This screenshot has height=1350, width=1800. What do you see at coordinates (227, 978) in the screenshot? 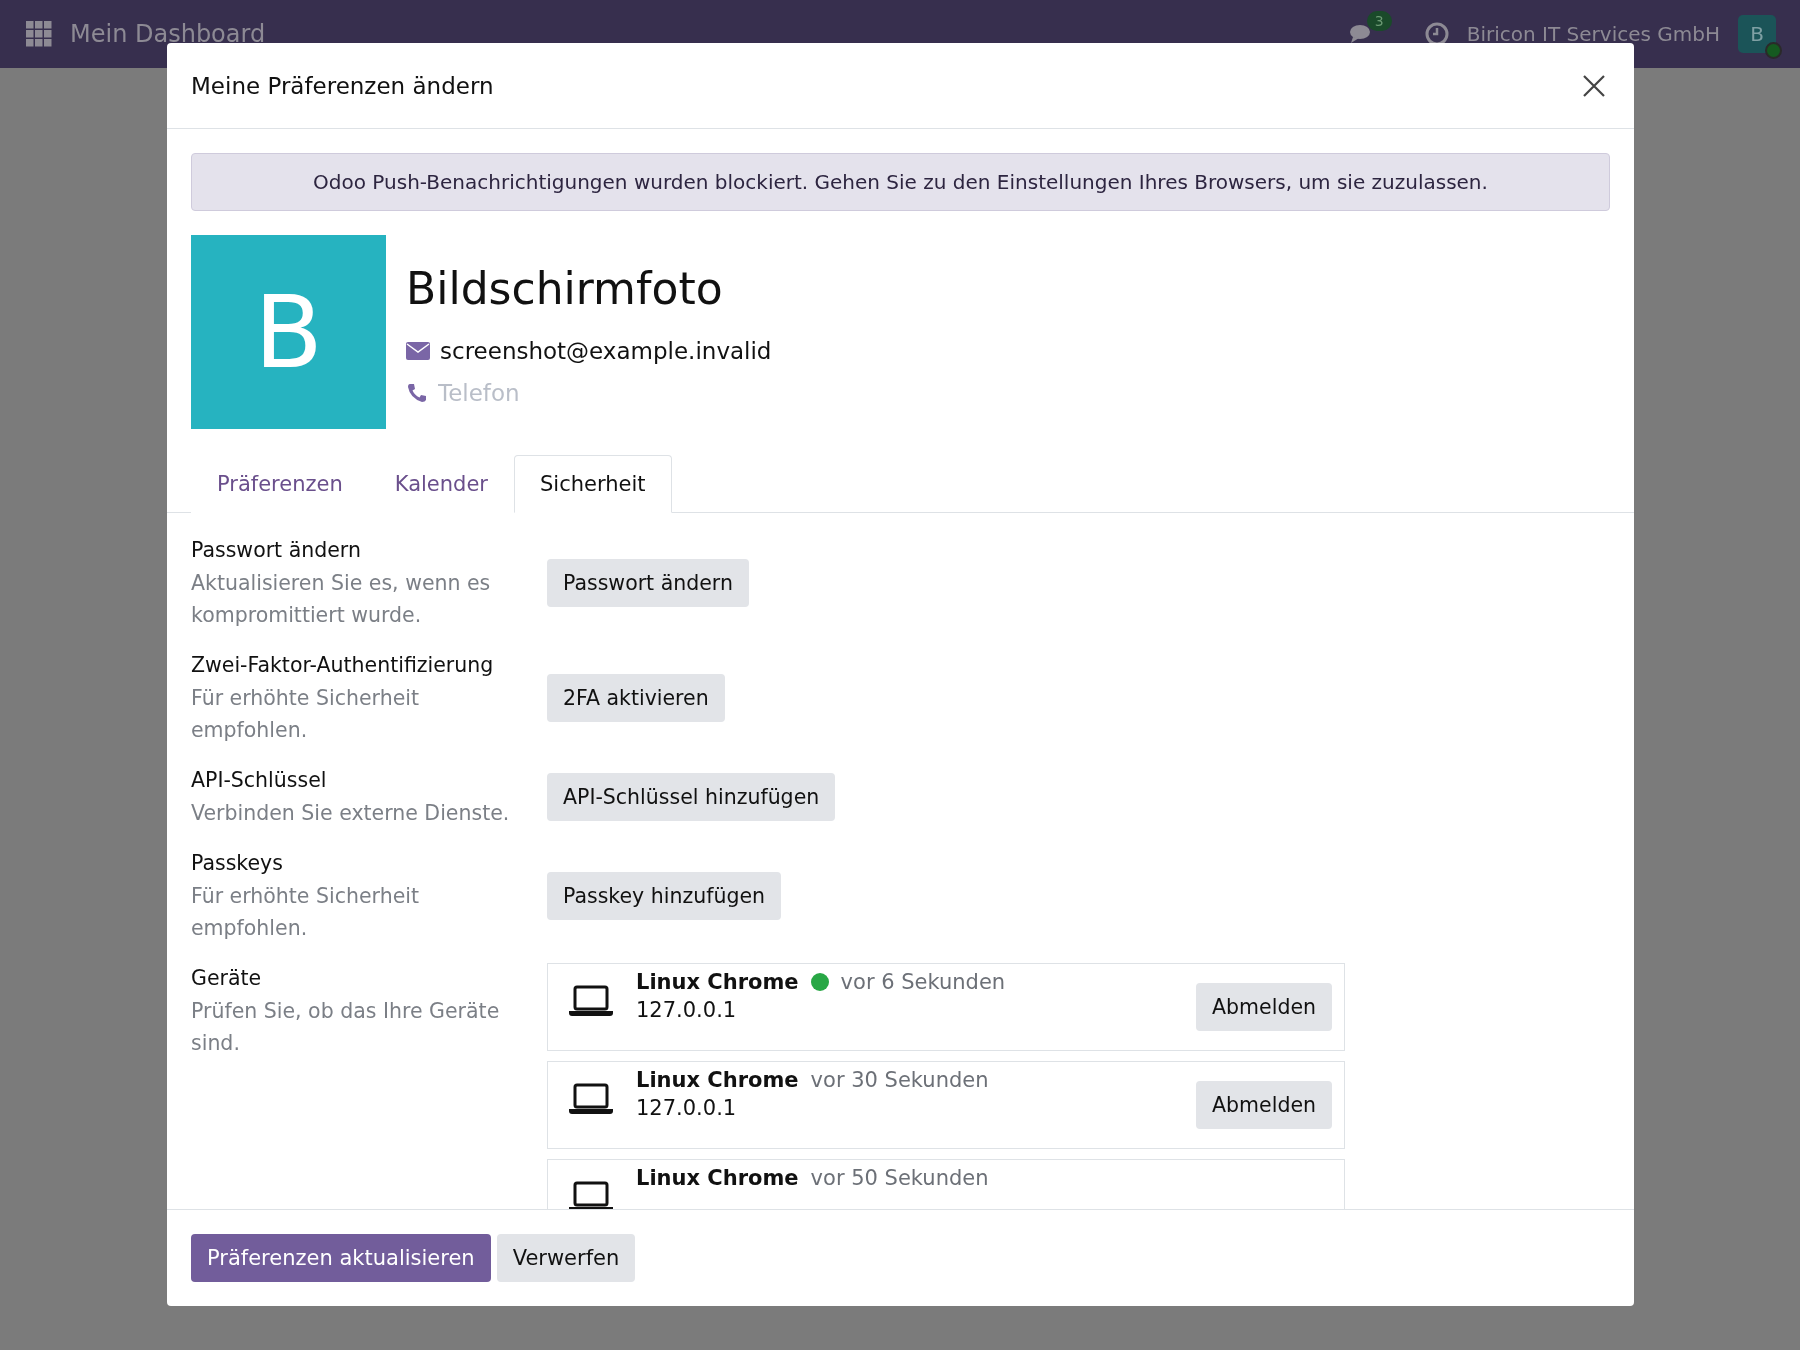
I see `section-title: Geräte` at bounding box center [227, 978].